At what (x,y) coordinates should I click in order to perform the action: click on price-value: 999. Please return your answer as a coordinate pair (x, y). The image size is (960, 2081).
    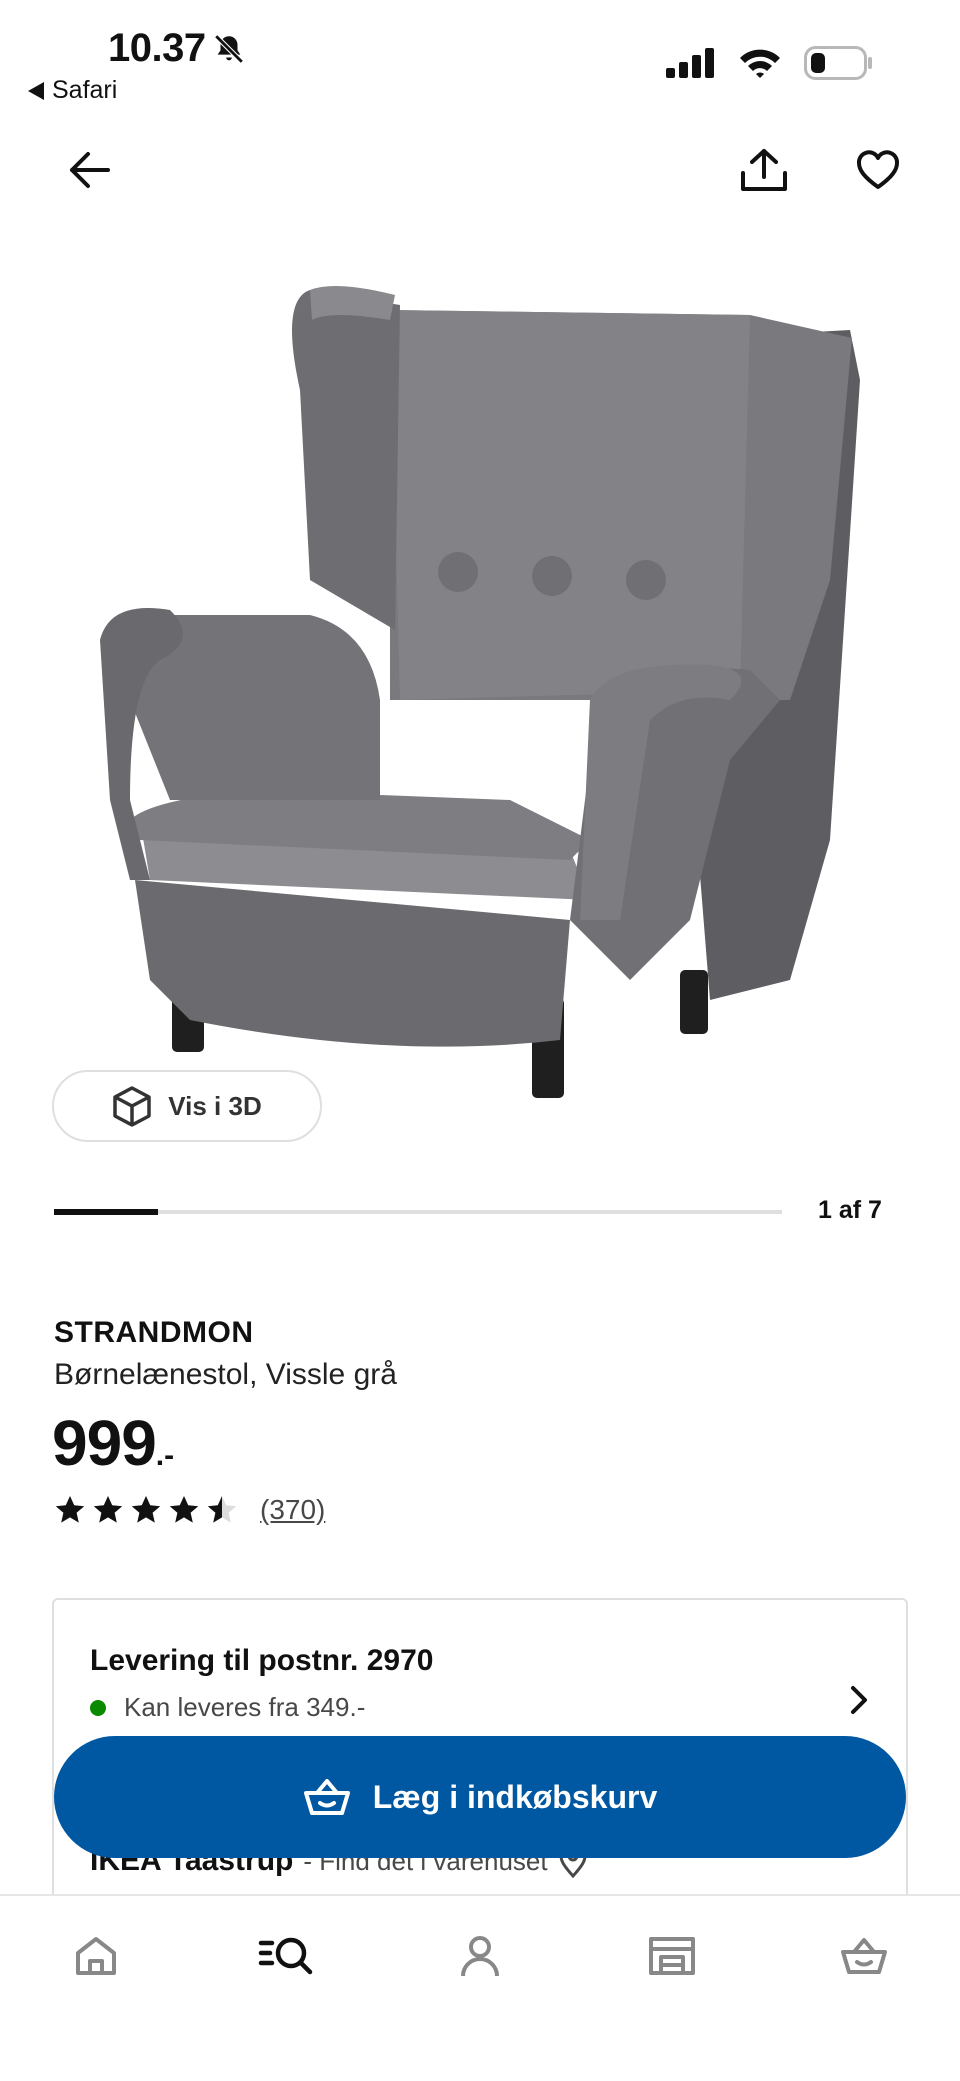
    Looking at the image, I should click on (104, 1443).